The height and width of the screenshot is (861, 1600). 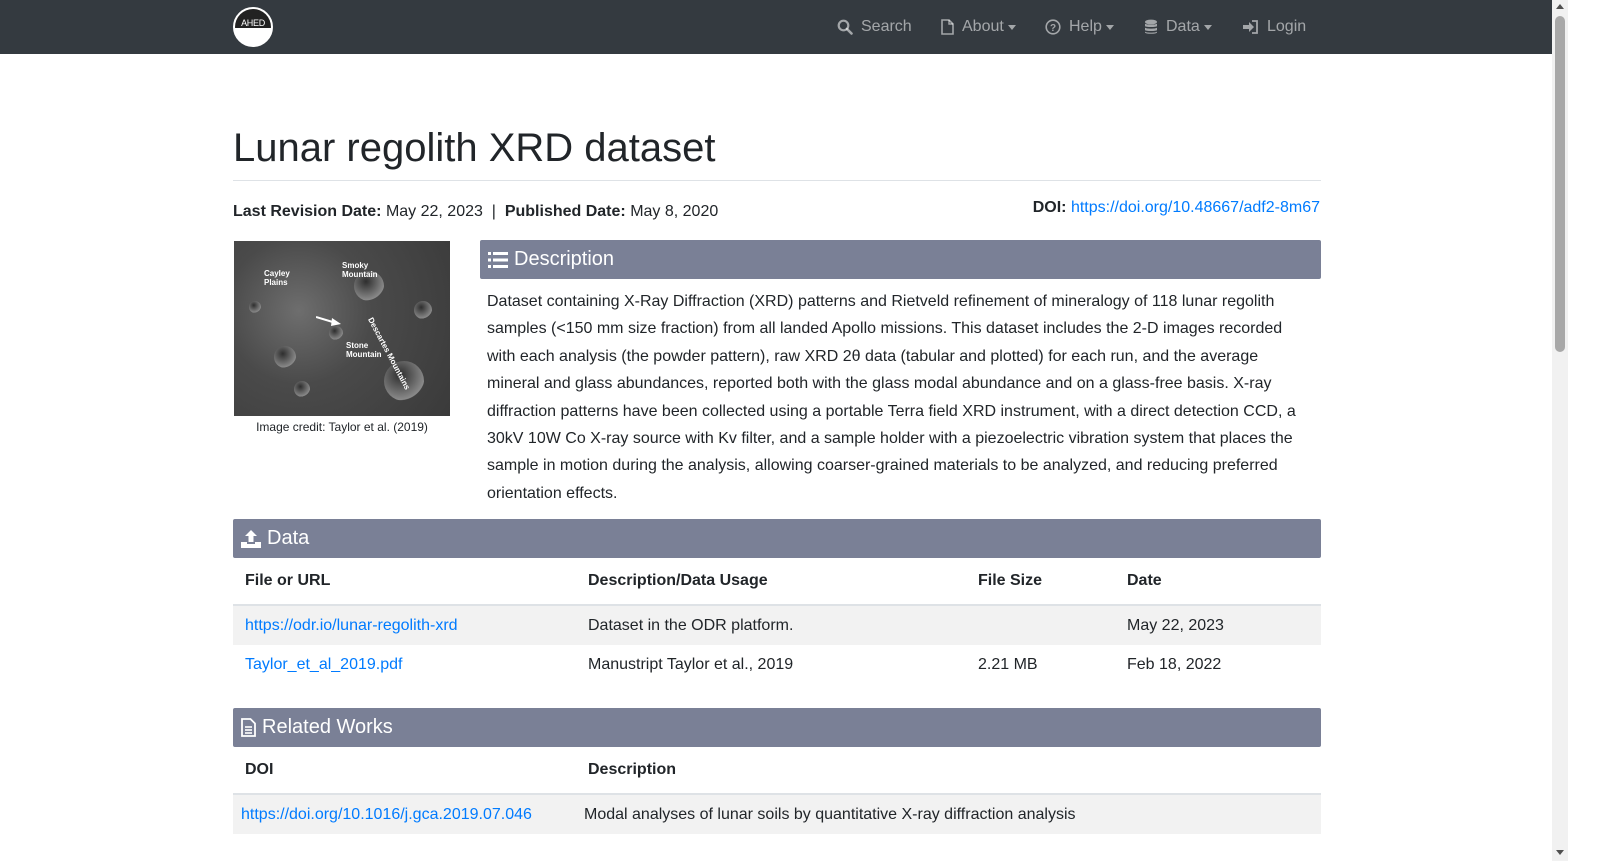 I want to click on nav-about: About, so click(x=978, y=27).